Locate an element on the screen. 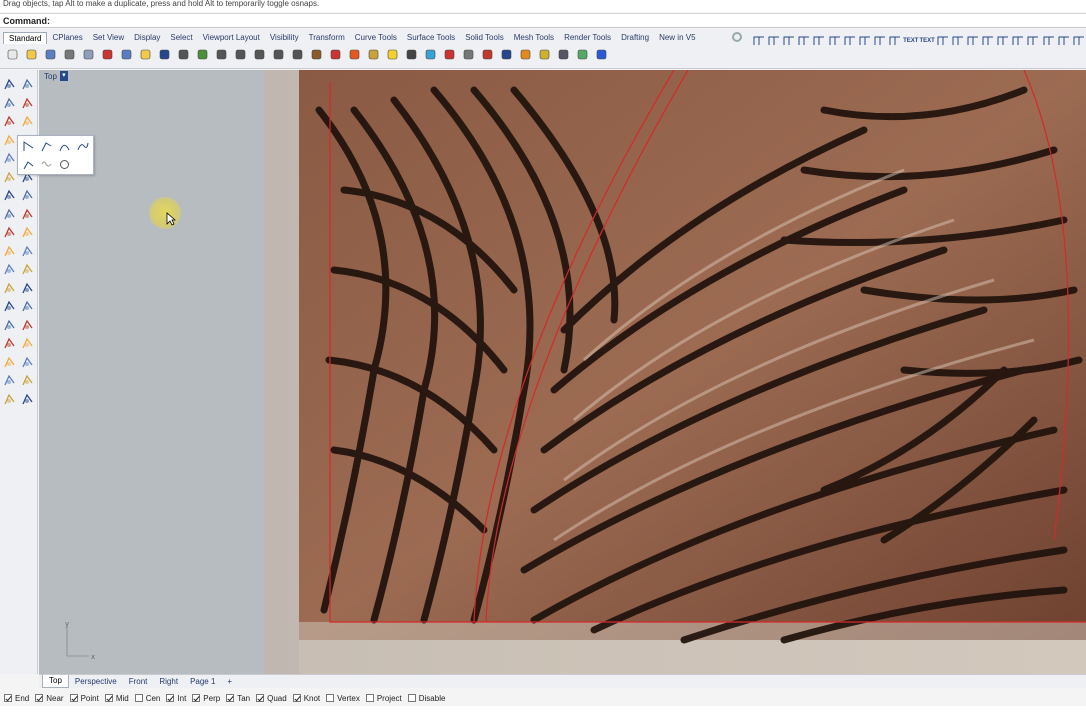  pan-icon is located at coordinates (183, 54).